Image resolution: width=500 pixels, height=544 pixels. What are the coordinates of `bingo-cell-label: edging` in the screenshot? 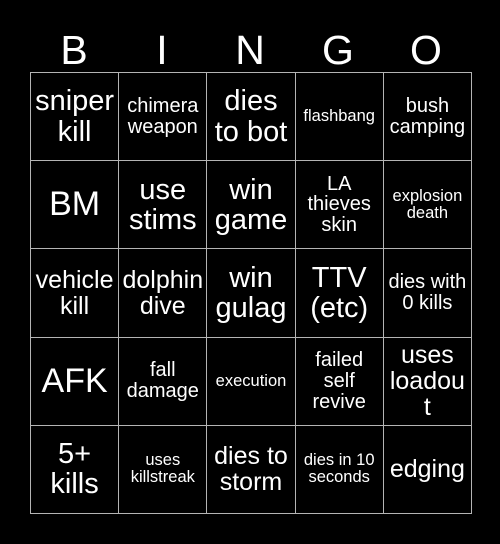 It's located at (427, 469).